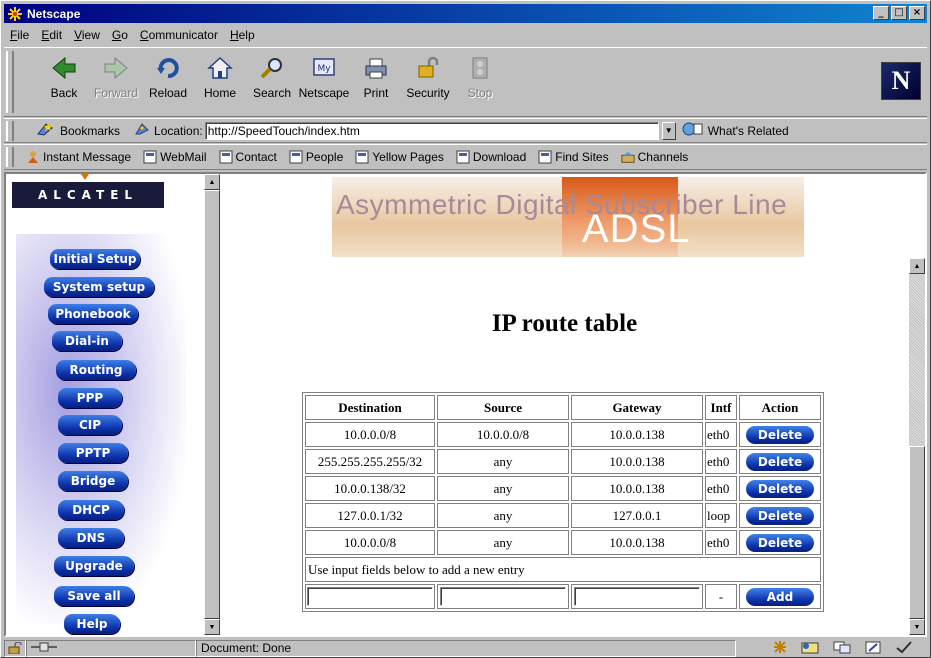 The image size is (931, 658). Describe the element at coordinates (428, 77) in the screenshot. I see `security-button: Security` at that location.